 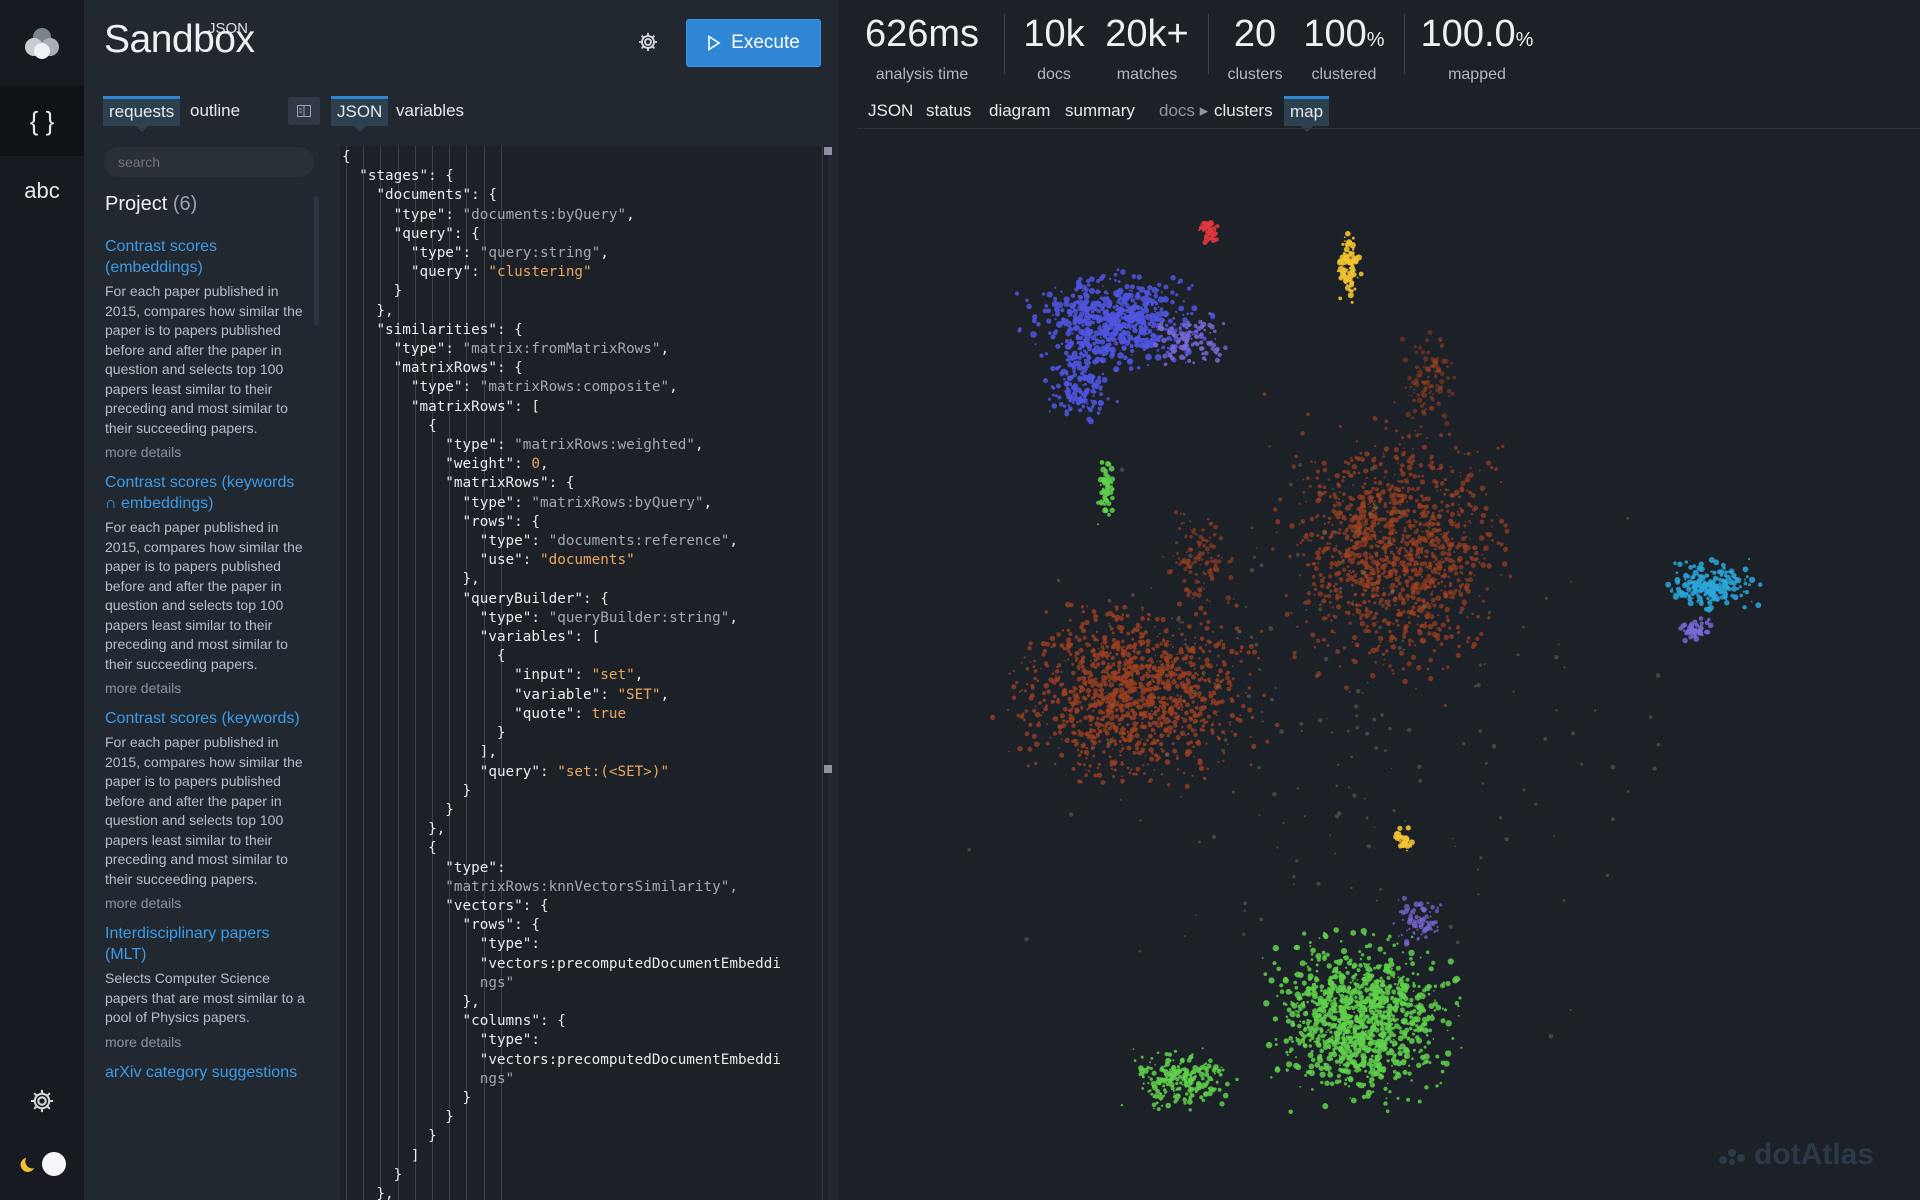 I want to click on tab-json: JSON, so click(x=360, y=114).